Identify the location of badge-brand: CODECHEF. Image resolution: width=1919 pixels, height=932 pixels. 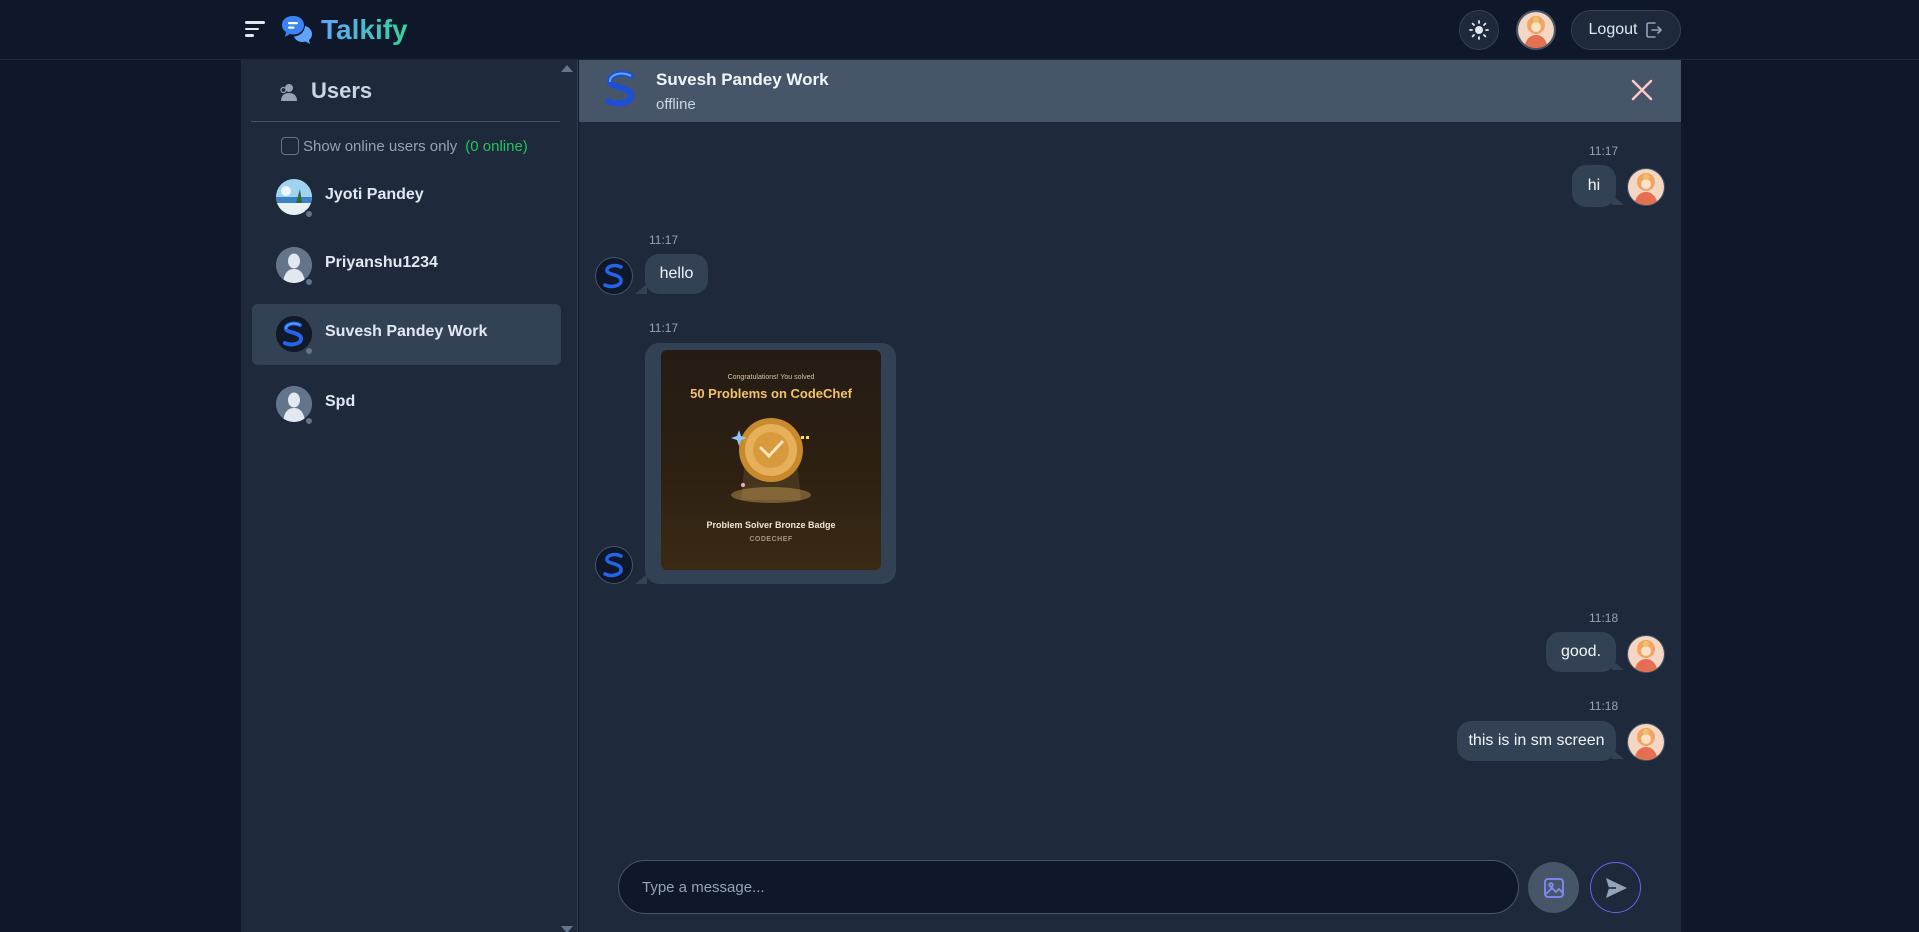
(771, 539).